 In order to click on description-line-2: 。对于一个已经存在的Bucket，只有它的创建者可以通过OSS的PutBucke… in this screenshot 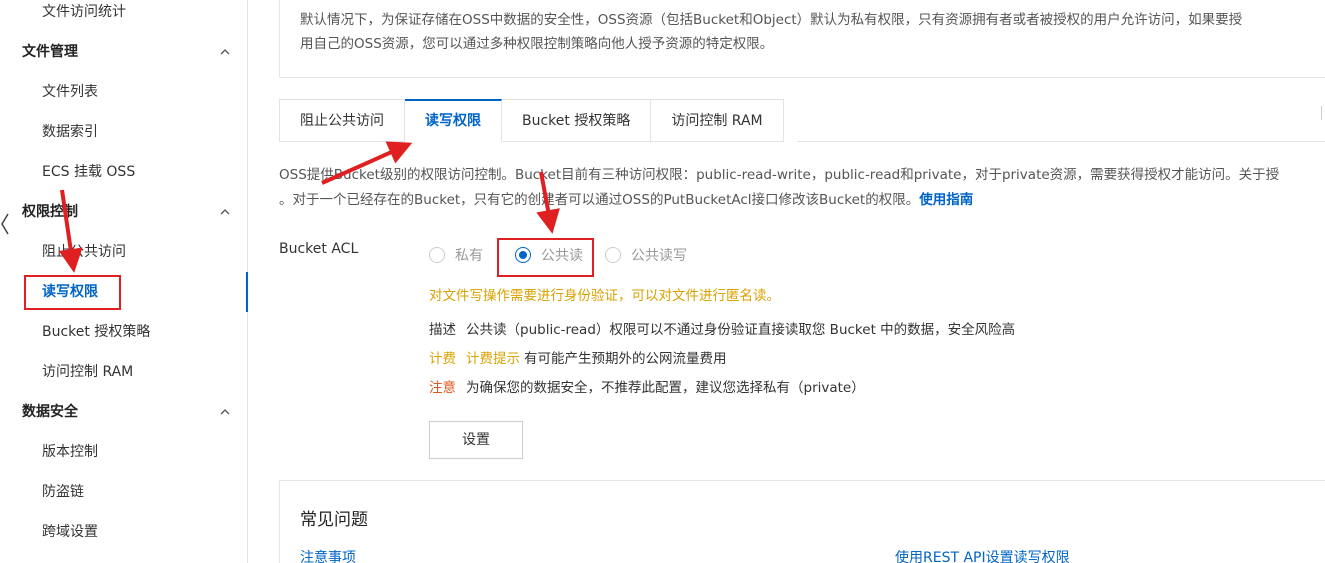, I will do `click(802, 200)`.